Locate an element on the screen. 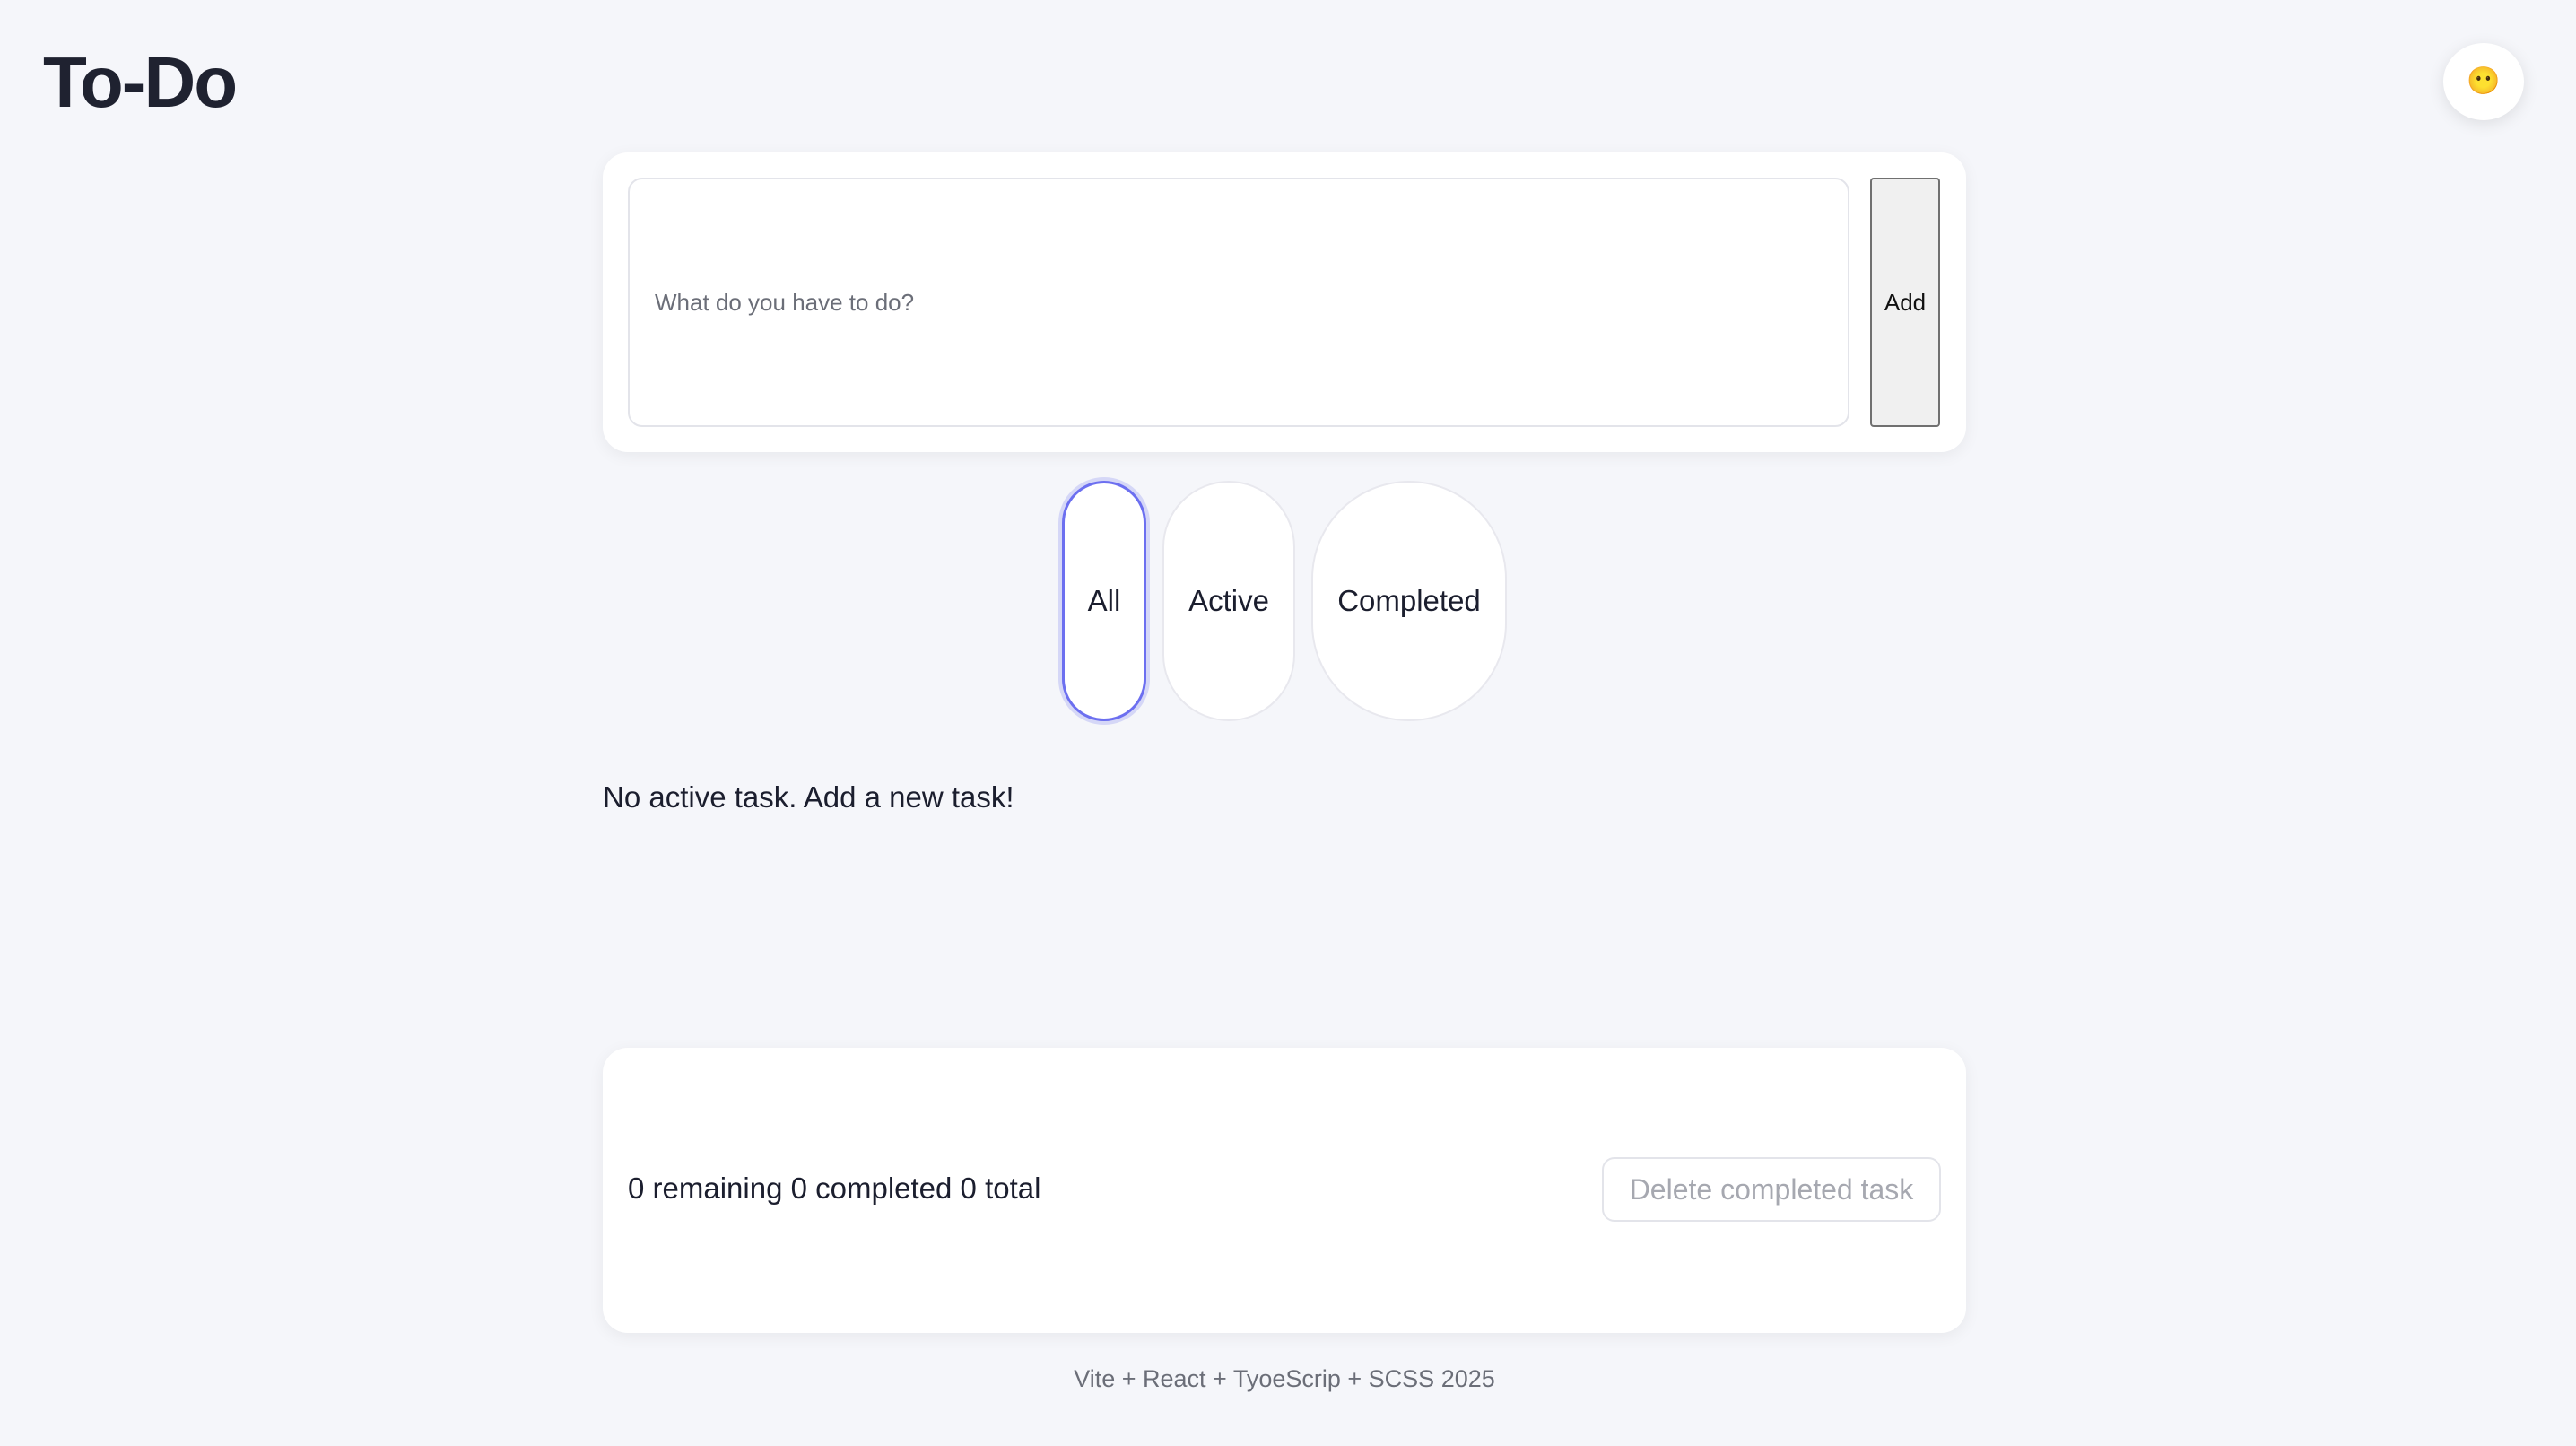  face-icon: 😶 is located at coordinates (2484, 81).